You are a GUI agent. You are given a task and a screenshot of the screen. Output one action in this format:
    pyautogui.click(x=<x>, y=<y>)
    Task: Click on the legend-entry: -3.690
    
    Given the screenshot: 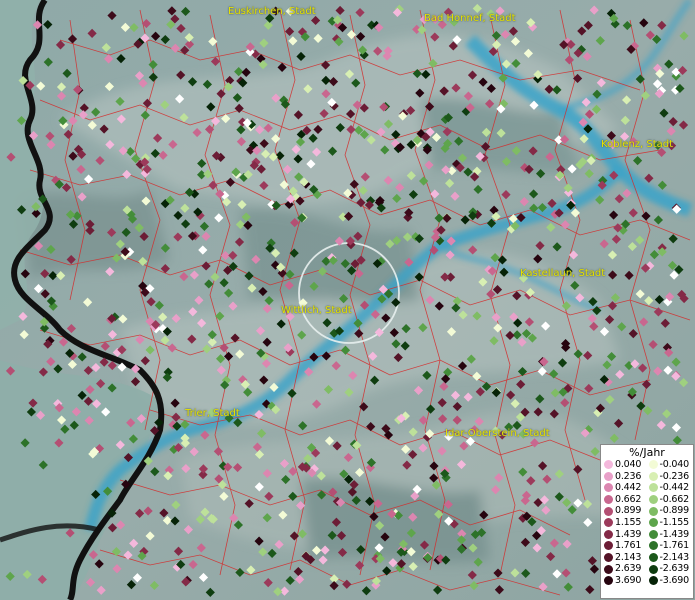 What is the action you would take?
    pyautogui.click(x=671, y=580)
    